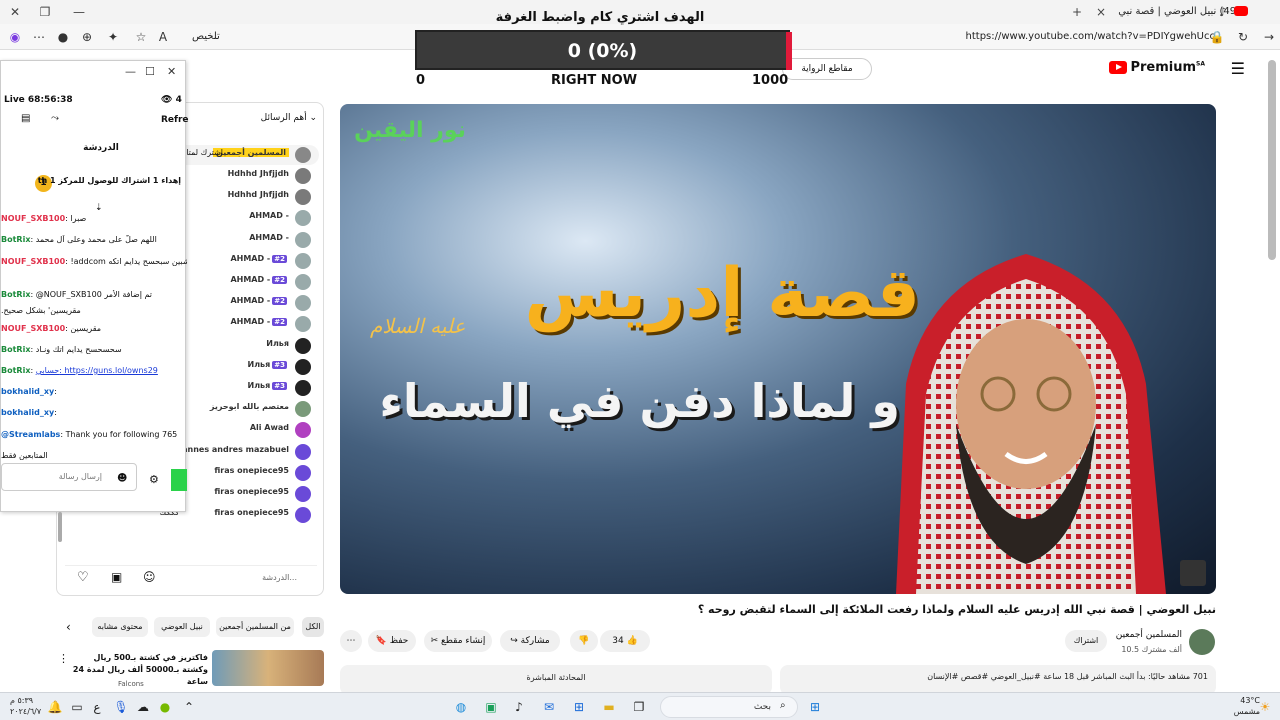 The width and height of the screenshot is (1280, 720). What do you see at coordinates (603, 50) in the screenshot?
I see `goal-progress-bar: 0 (0%)` at bounding box center [603, 50].